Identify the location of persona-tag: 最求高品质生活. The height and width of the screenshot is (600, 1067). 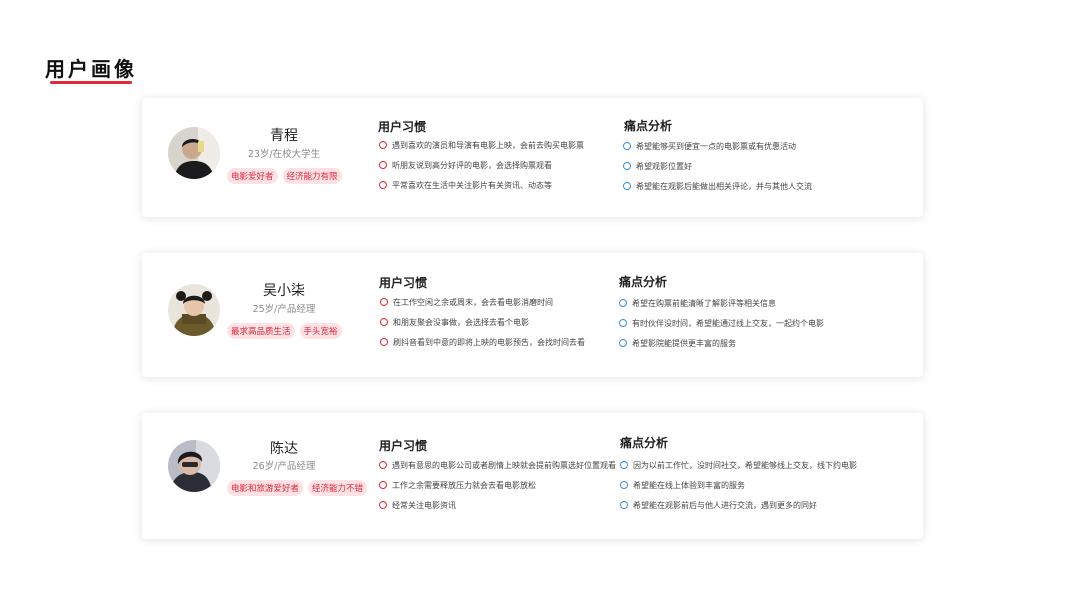
(261, 331).